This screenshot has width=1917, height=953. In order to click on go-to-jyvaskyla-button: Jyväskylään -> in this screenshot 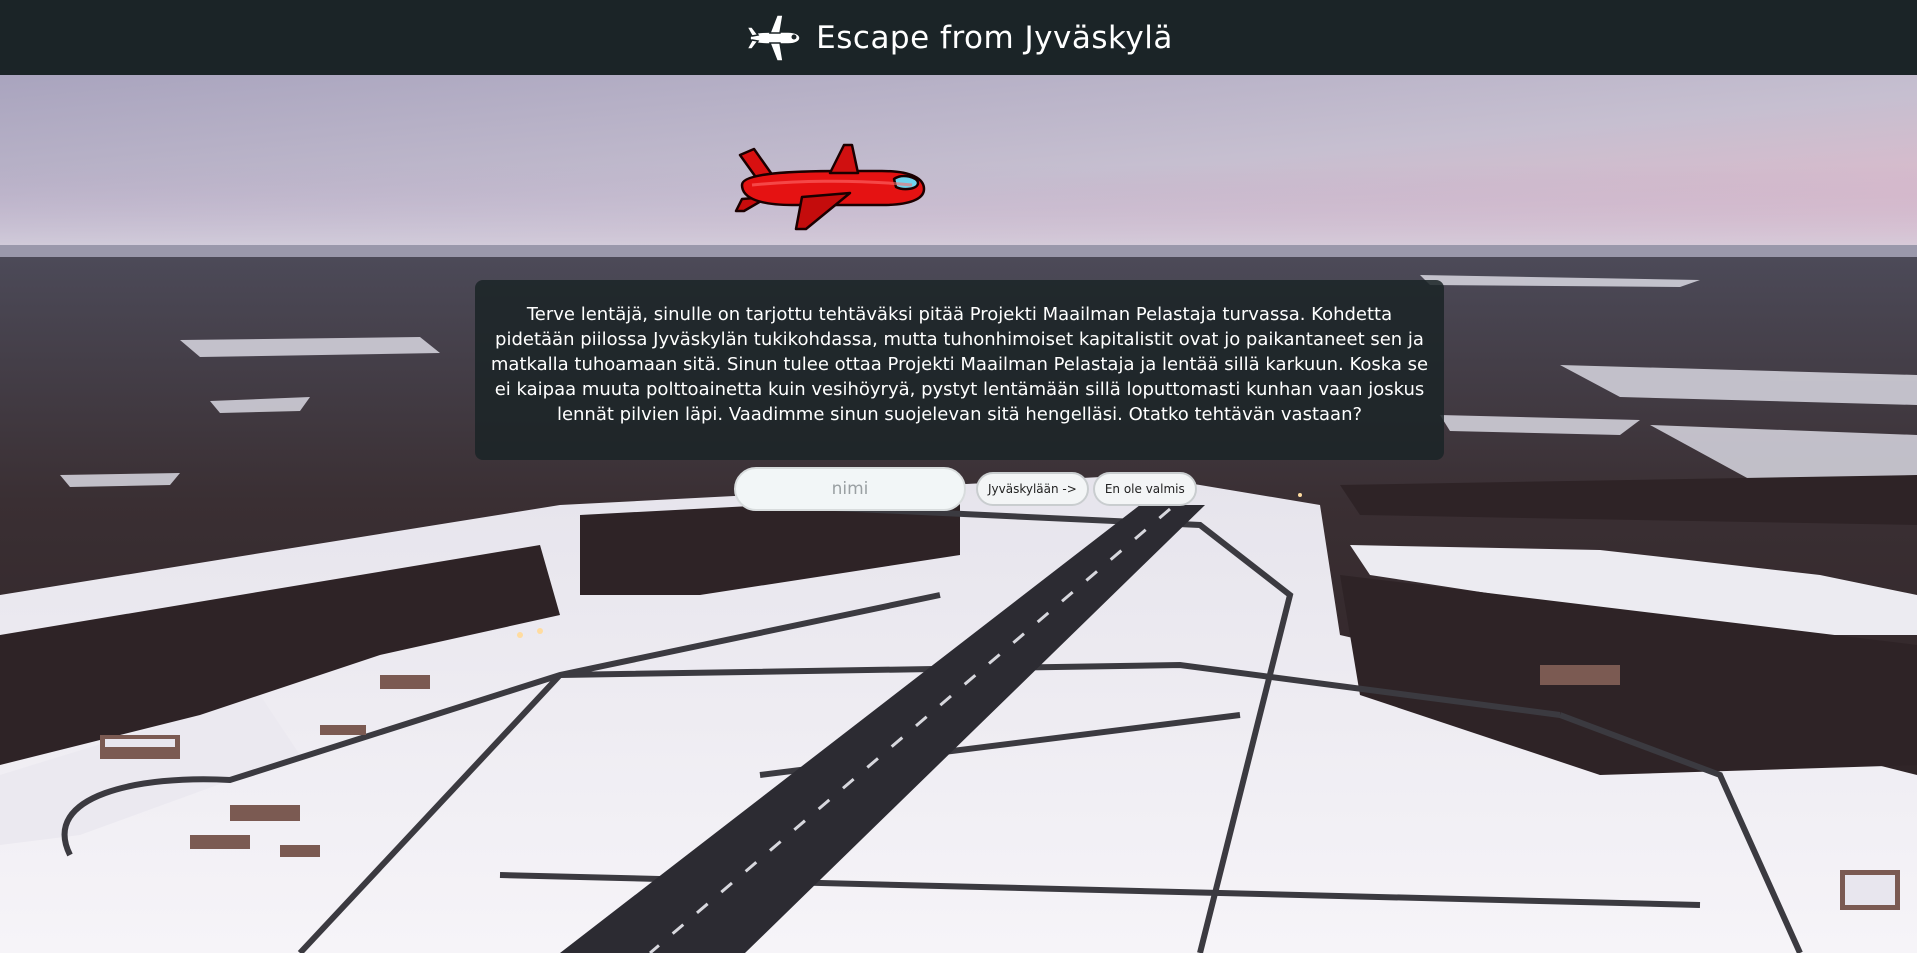, I will do `click(1032, 489)`.